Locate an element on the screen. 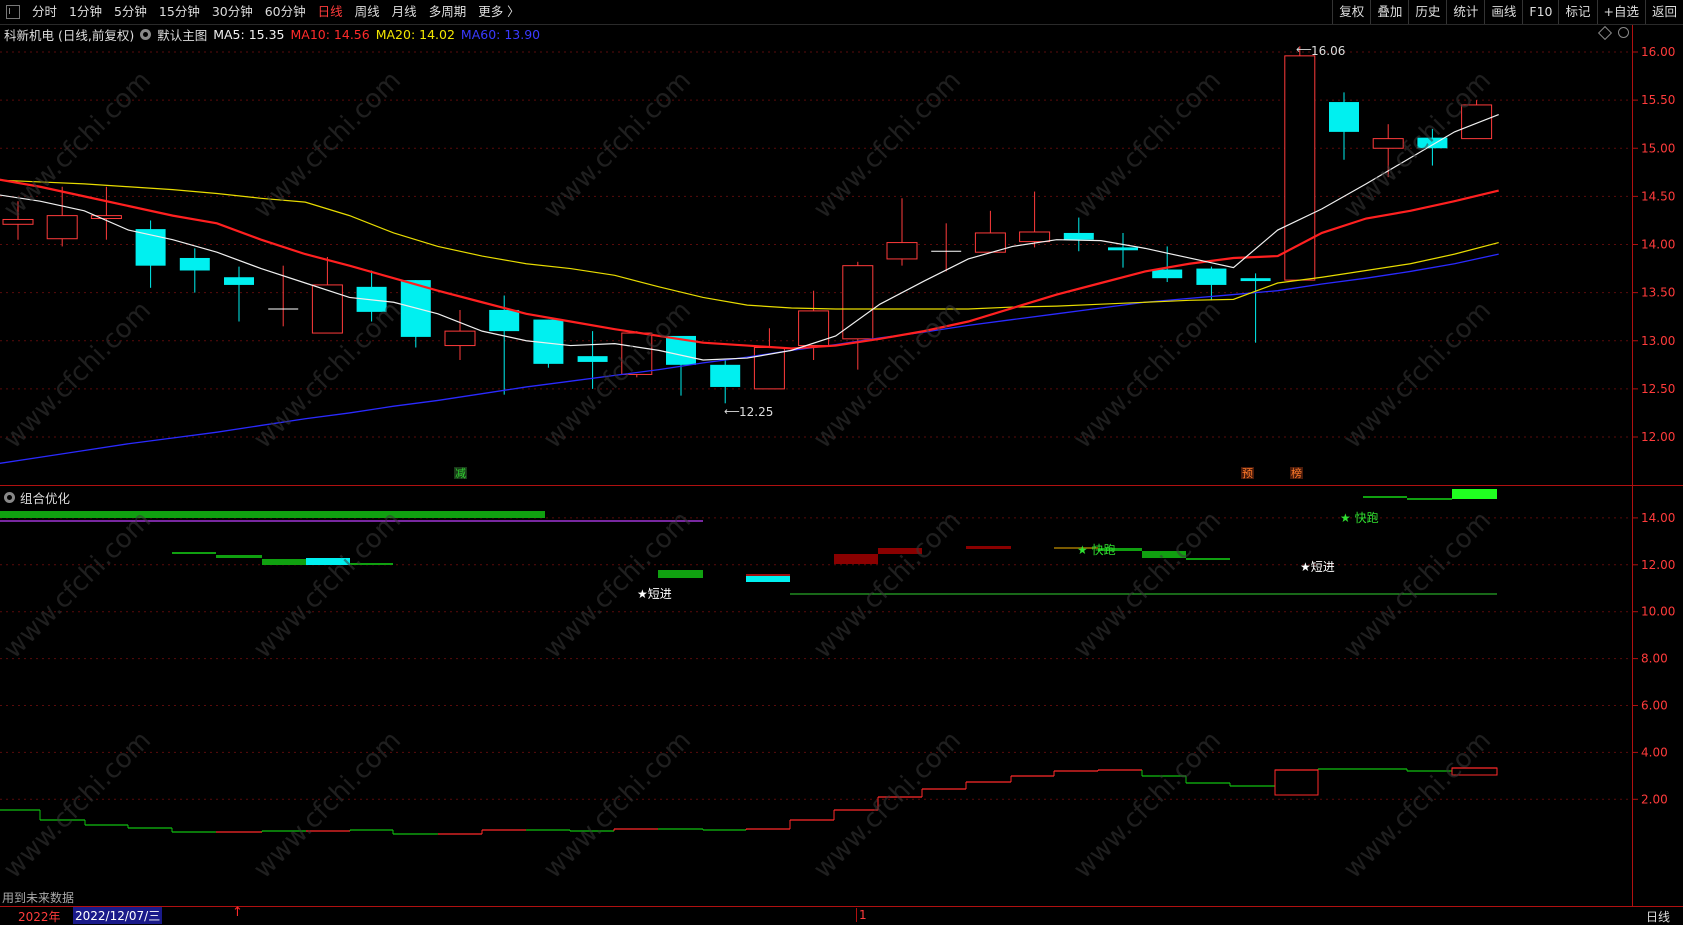  tab-period-1: 1分钟 is located at coordinates (85, 12).